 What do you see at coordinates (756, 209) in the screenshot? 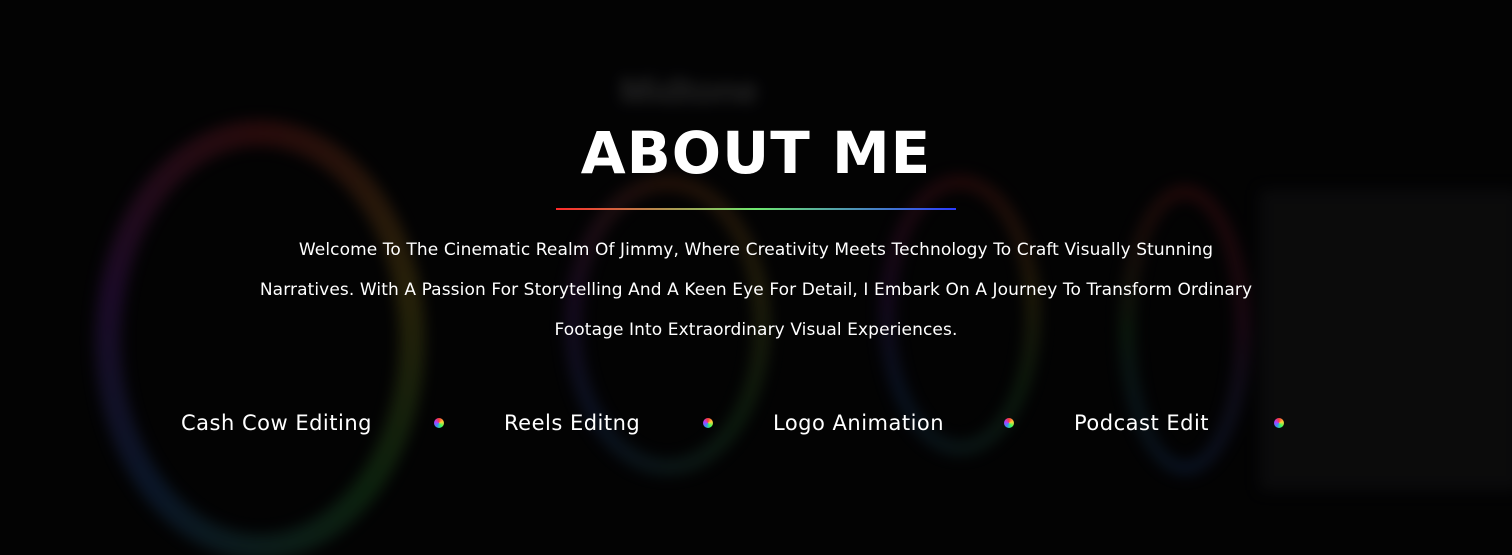
I see `title-underline` at bounding box center [756, 209].